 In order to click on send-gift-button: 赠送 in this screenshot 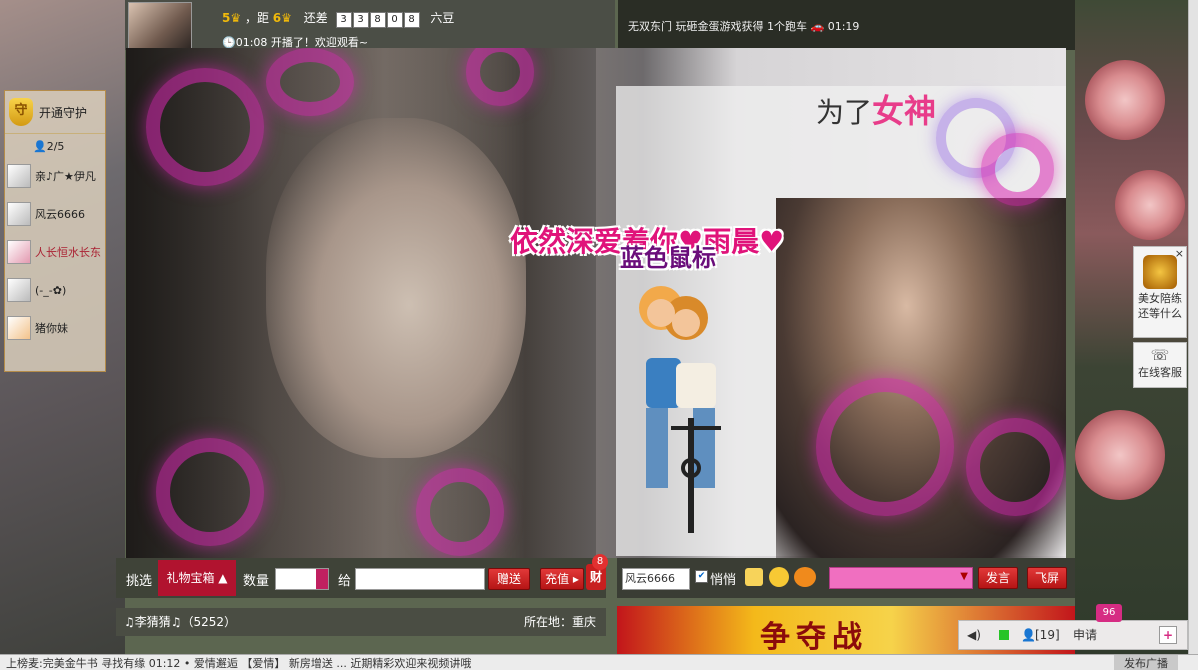, I will do `click(509, 579)`.